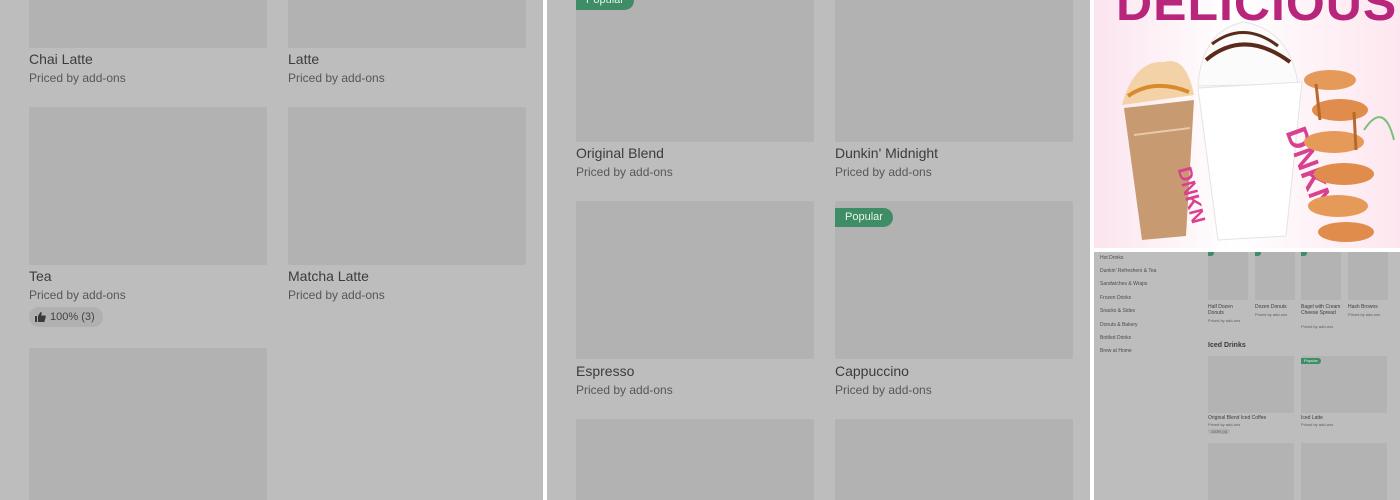  I want to click on sidebar-item: Bottled Drinks, so click(1115, 338).